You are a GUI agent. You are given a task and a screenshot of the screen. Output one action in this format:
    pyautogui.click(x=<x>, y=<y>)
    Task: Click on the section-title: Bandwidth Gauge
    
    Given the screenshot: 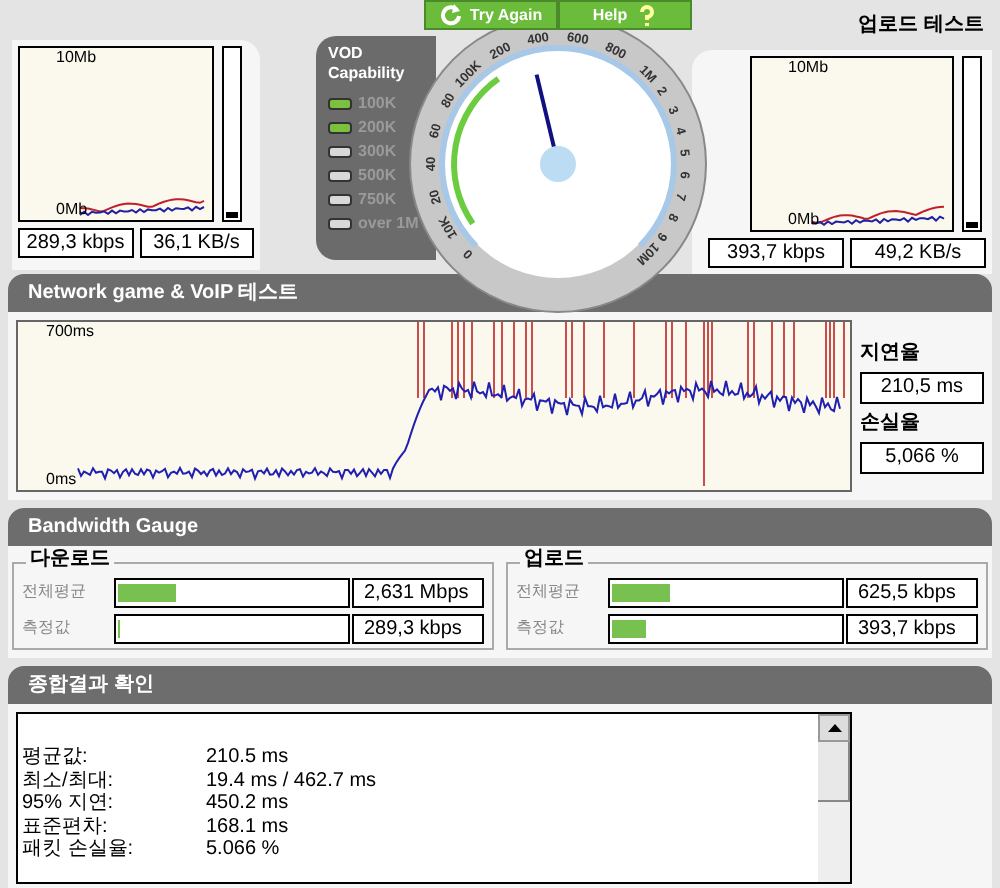 What is the action you would take?
    pyautogui.click(x=113, y=528)
    